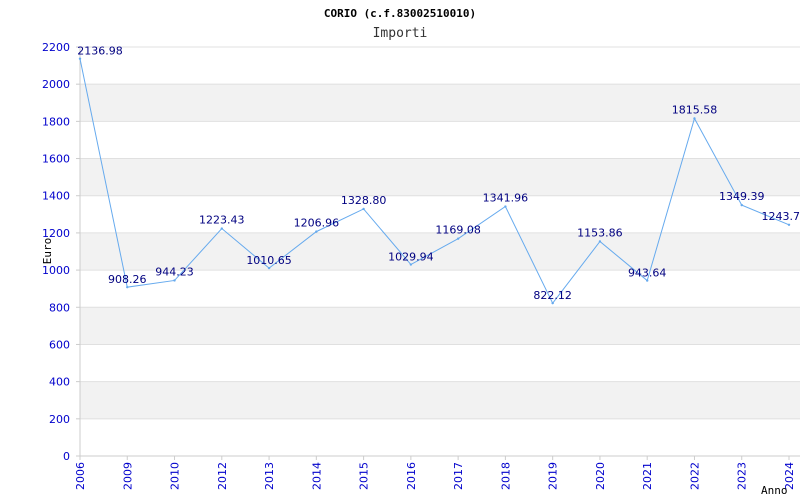 The width and height of the screenshot is (800, 500). I want to click on y-tick-label: 2200, so click(56, 47).